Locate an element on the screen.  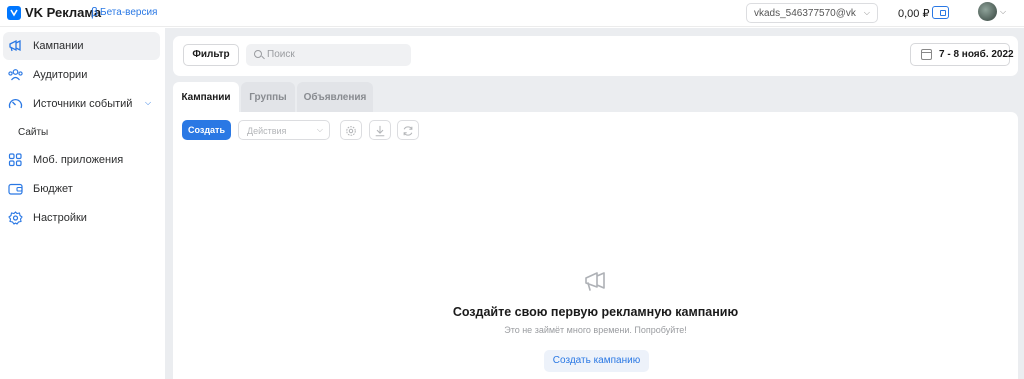
search-input: Поиск is located at coordinates (328, 55).